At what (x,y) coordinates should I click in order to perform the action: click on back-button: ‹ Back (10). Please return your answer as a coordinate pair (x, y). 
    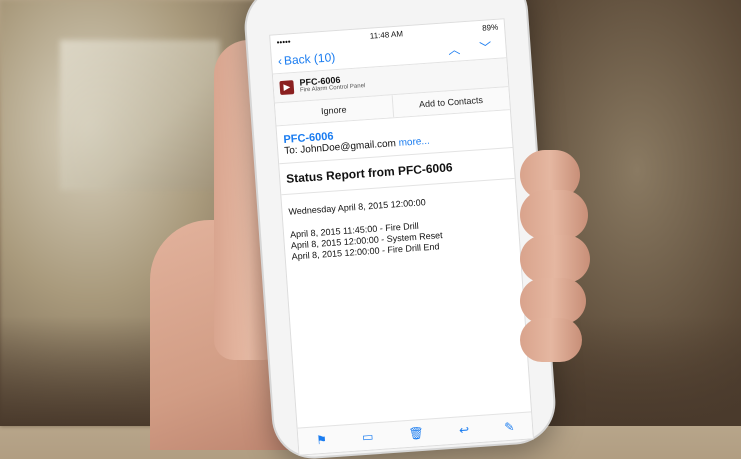
    Looking at the image, I should click on (306, 59).